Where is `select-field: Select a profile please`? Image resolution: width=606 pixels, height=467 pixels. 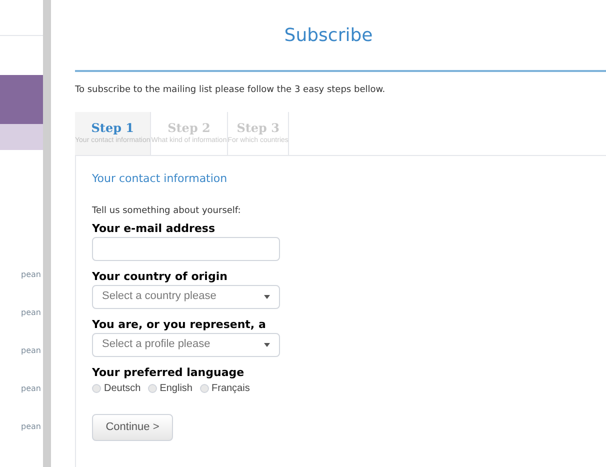 select-field: Select a profile please is located at coordinates (186, 344).